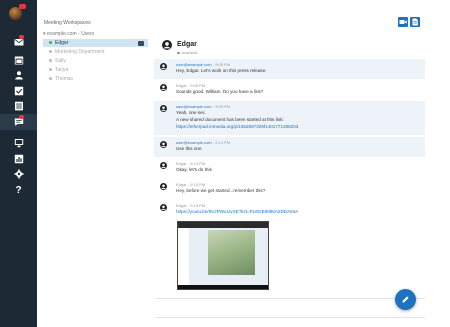  I want to click on link-preview-thumbnail, so click(223, 255).